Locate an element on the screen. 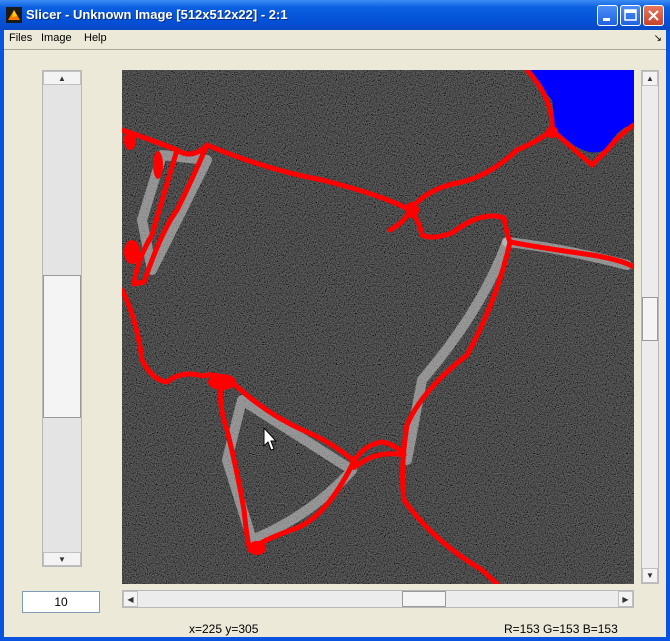 The height and width of the screenshot is (641, 670). maximize-icon is located at coordinates (630, 15).